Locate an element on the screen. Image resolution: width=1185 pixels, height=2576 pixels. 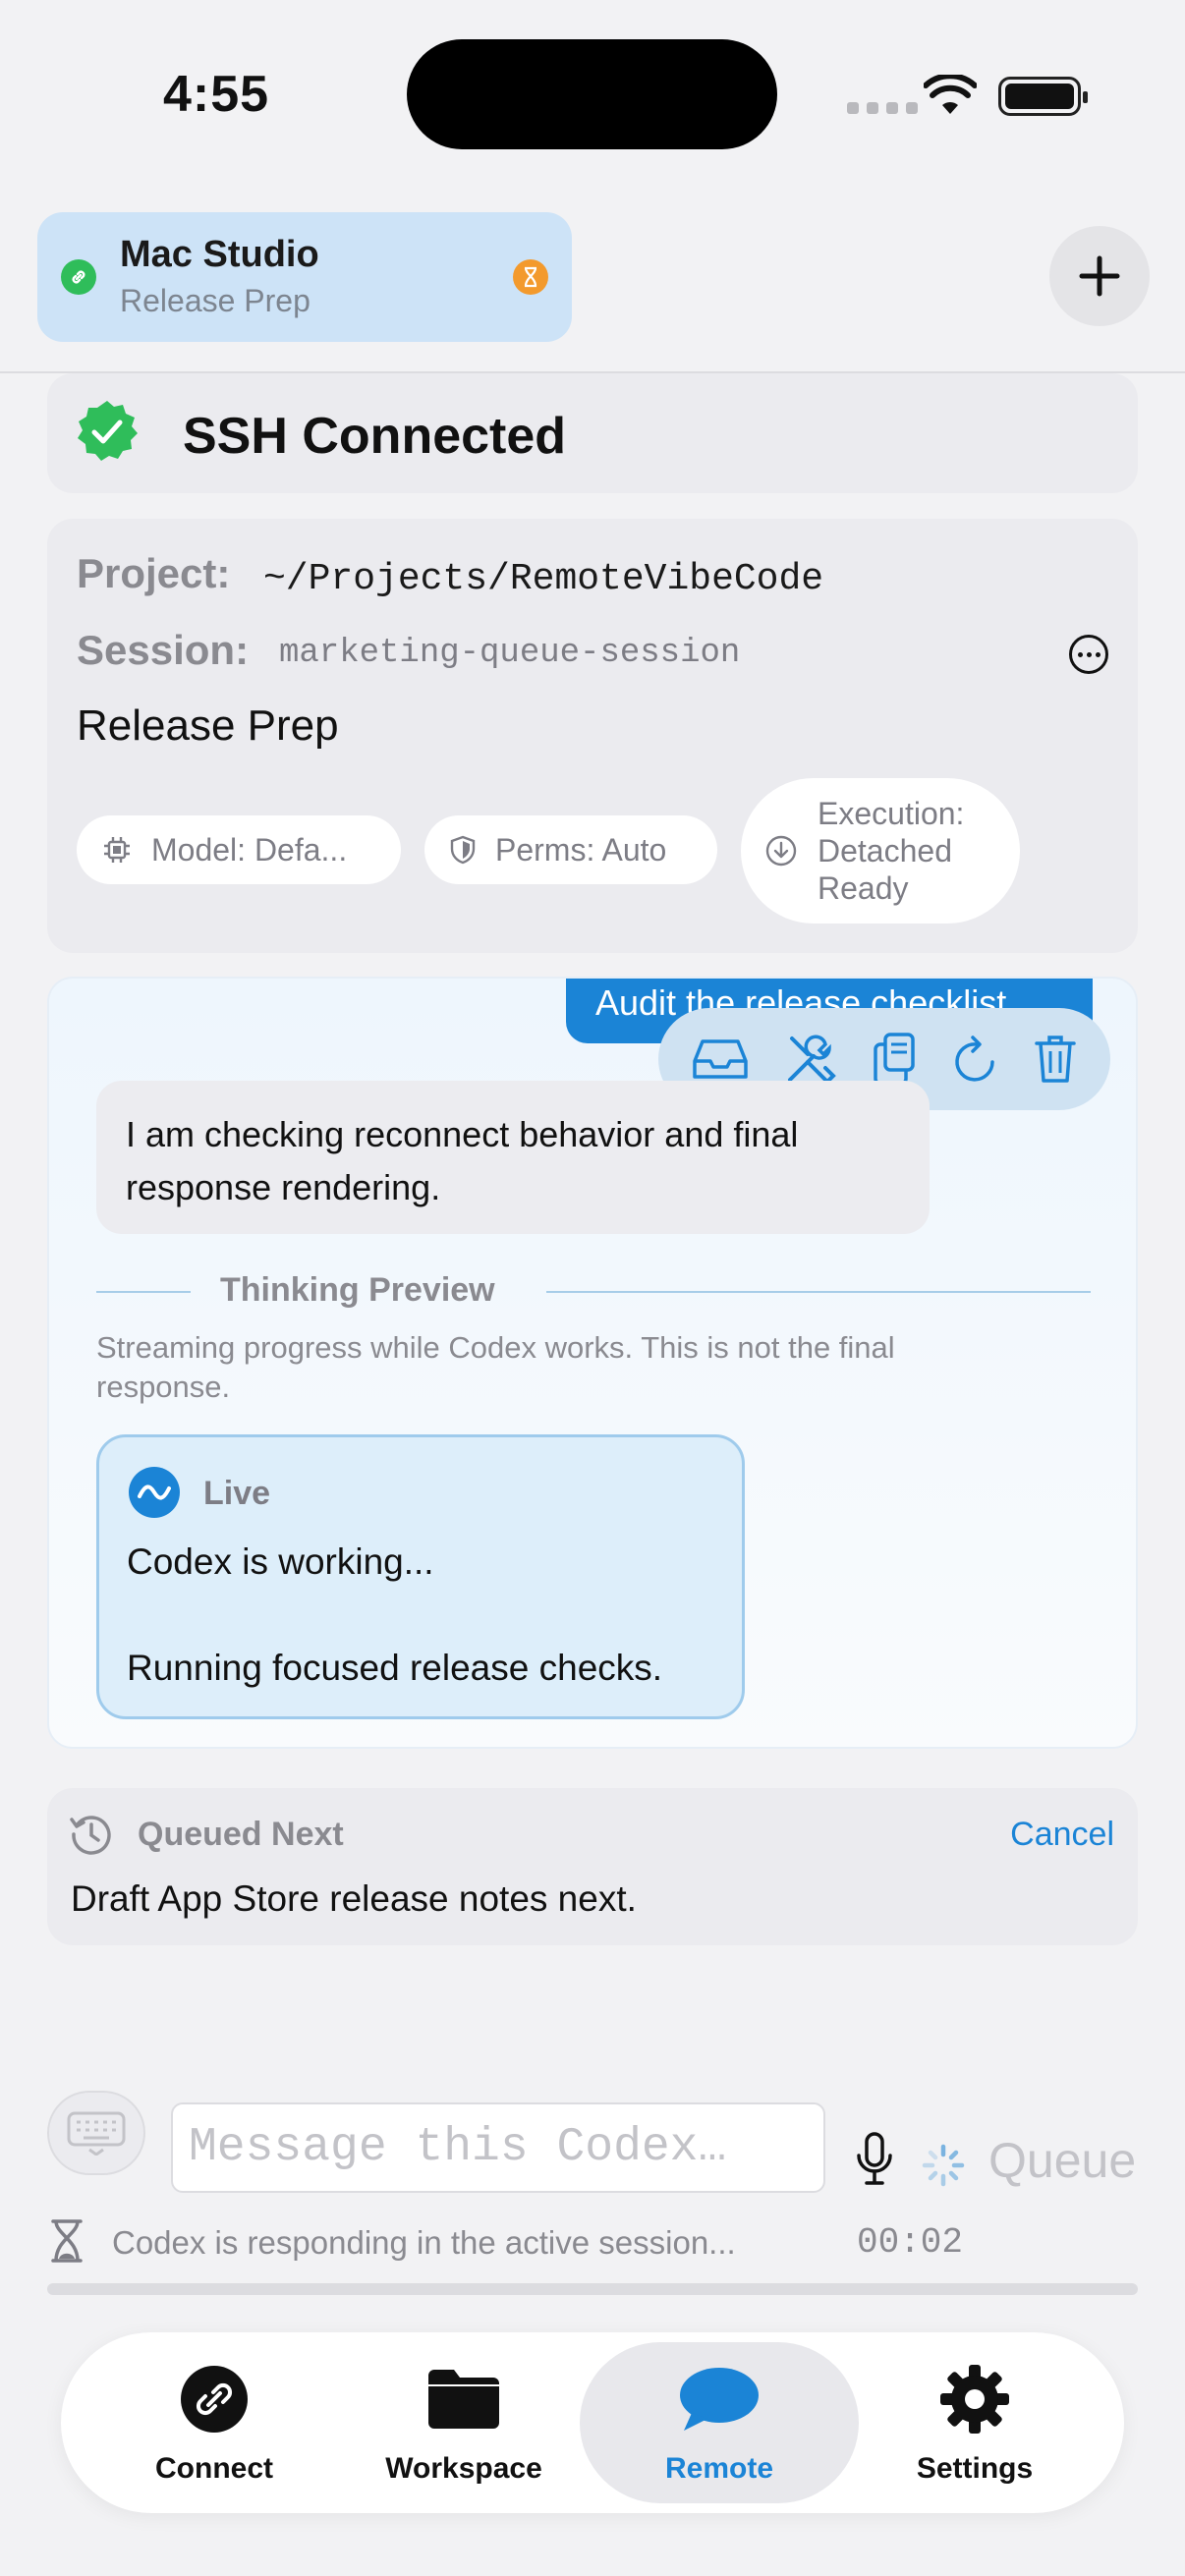
chat-bubble-icon is located at coordinates (720, 2399).